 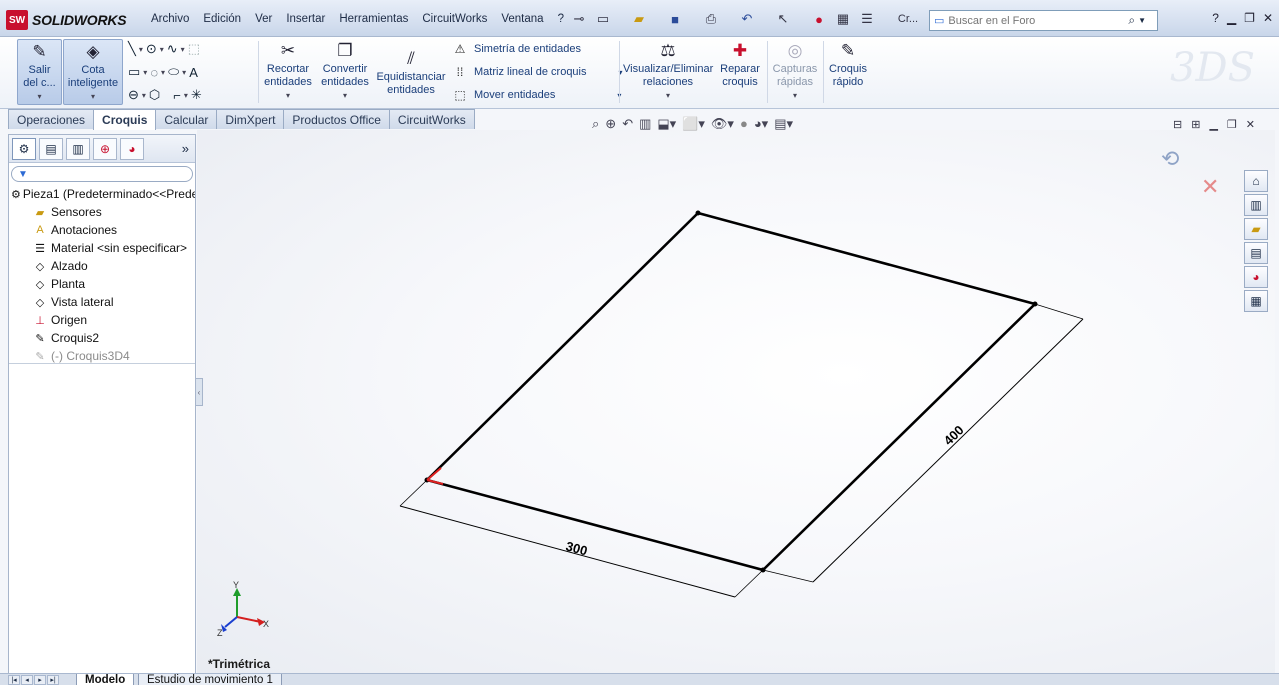 What do you see at coordinates (1038, 20) in the screenshot?
I see `forum-search-input` at bounding box center [1038, 20].